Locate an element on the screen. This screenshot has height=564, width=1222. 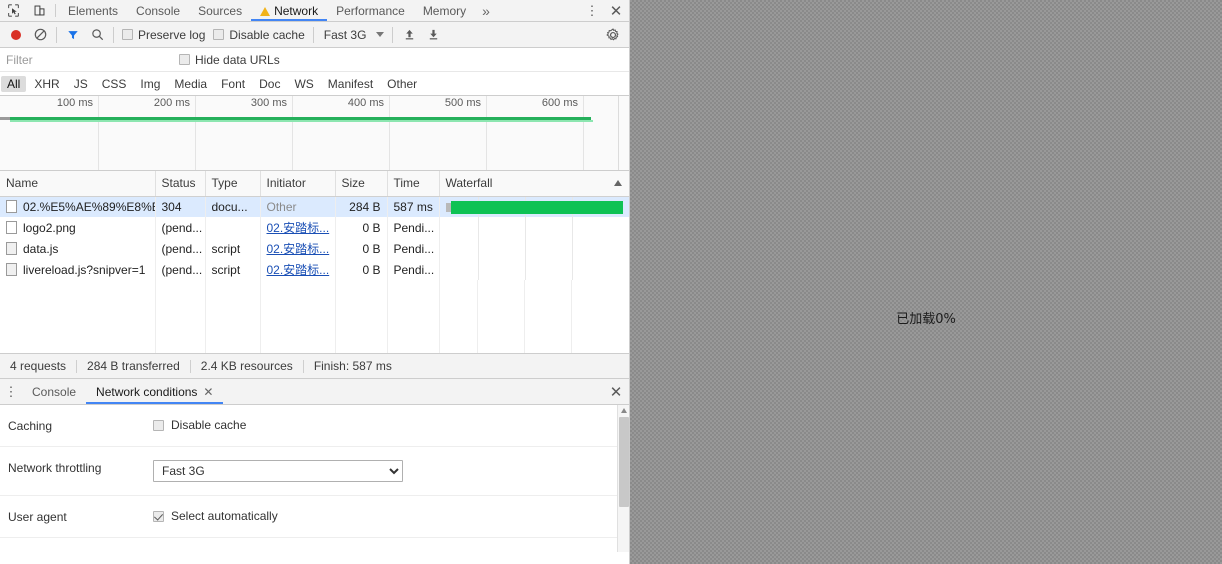
overview-tick-label: 400 ms is located at coordinates (365, 103).